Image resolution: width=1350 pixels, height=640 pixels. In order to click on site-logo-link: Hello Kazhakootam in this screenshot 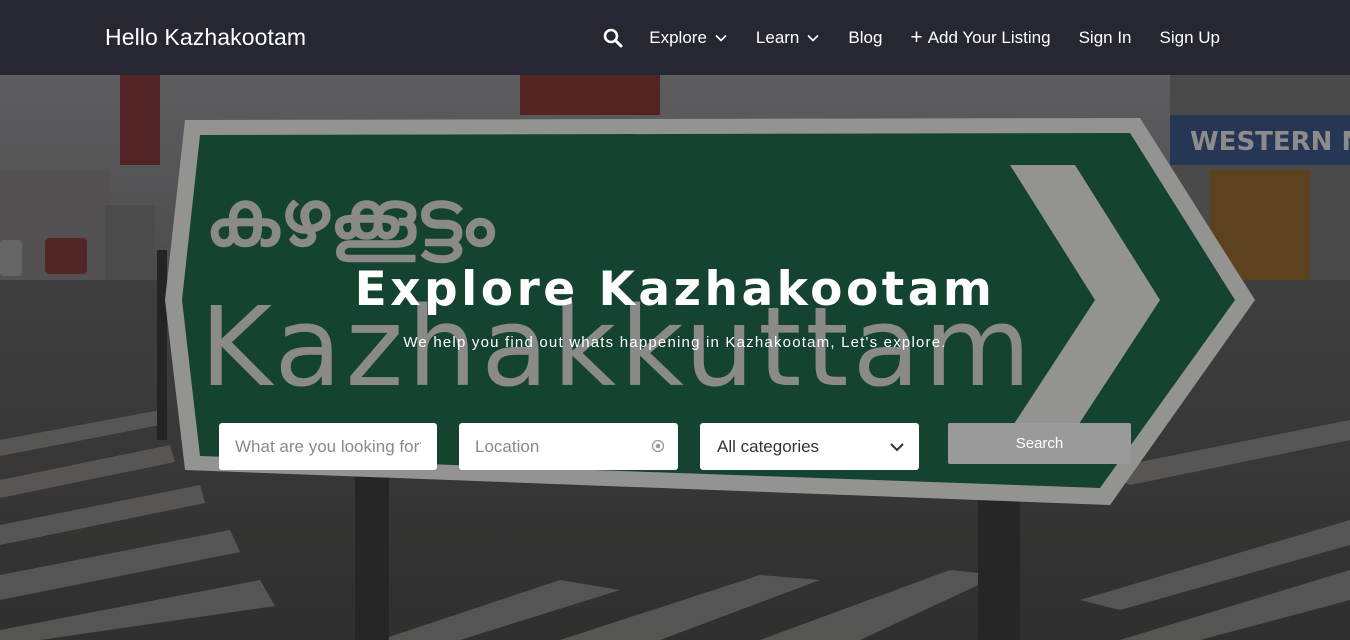, I will do `click(205, 37)`.